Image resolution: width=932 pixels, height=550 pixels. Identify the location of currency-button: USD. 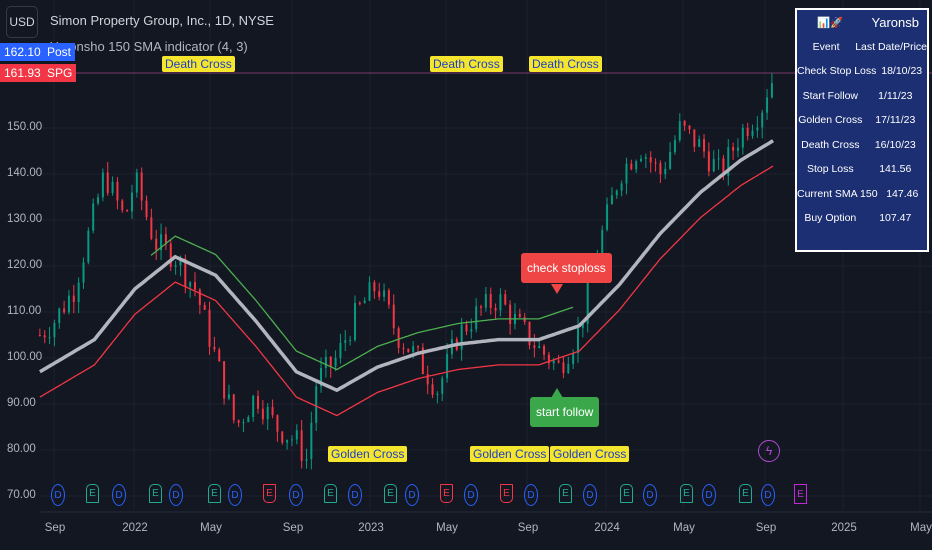
(22, 22).